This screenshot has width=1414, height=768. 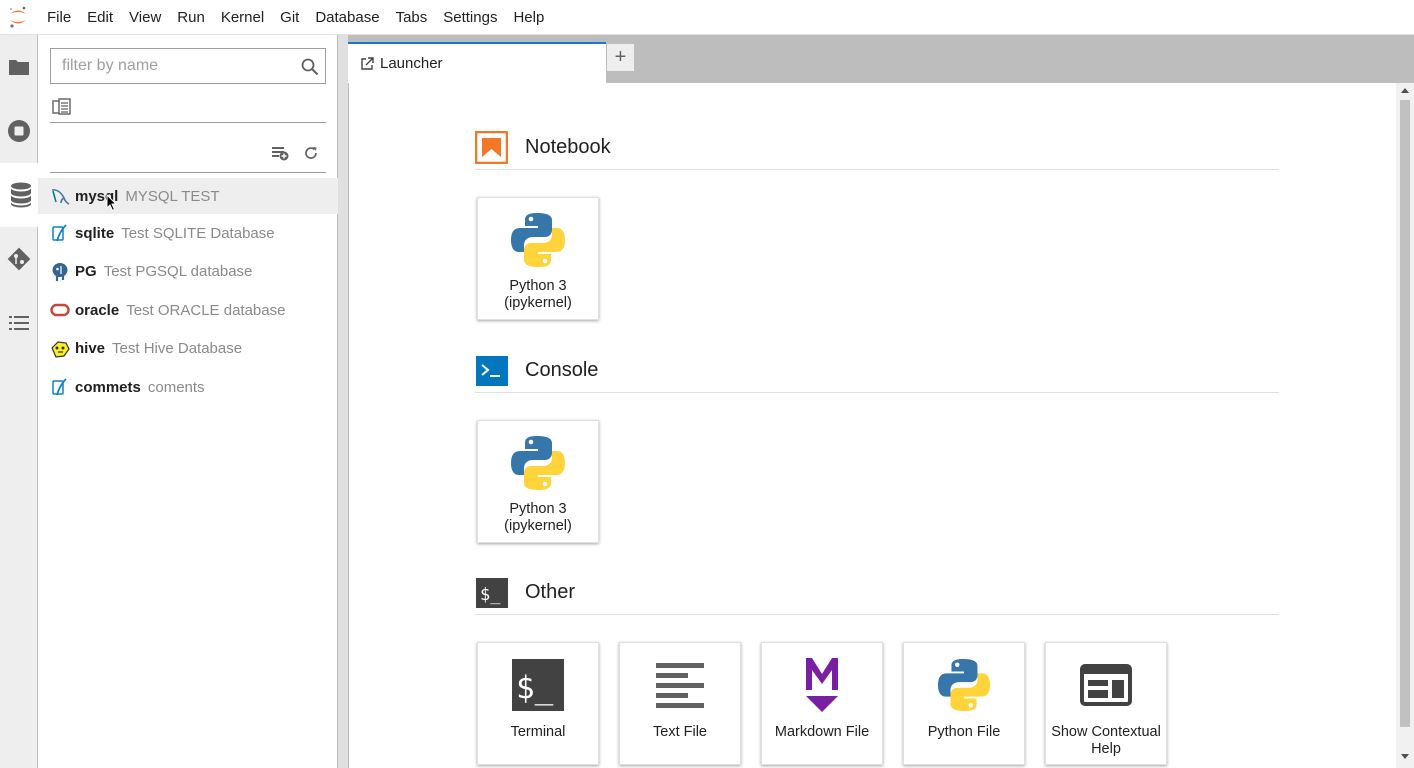 I want to click on connection-name: hive, so click(x=90, y=349).